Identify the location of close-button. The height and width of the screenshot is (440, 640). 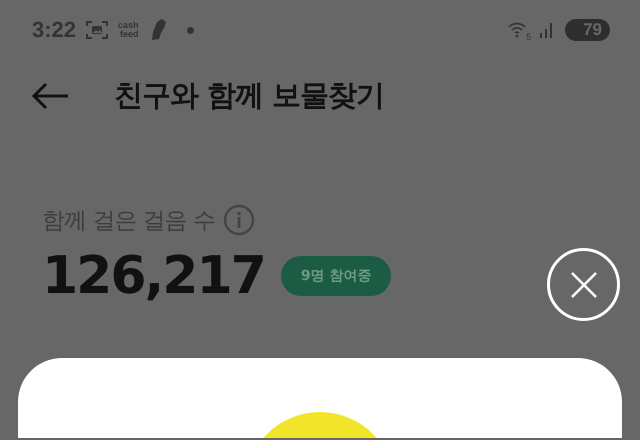
(583, 284).